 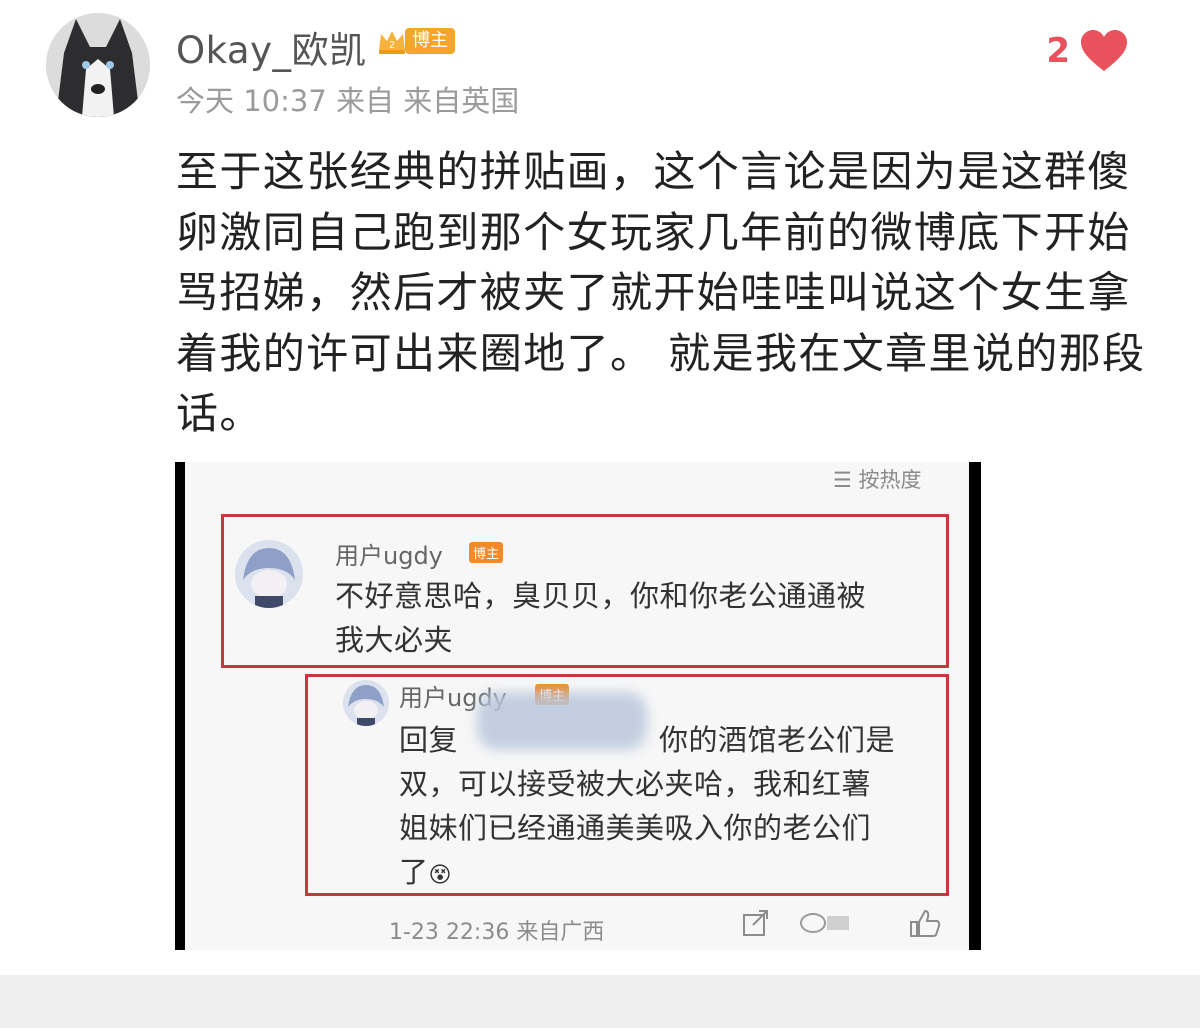 I want to click on bottom-bar, so click(x=600, y=1001).